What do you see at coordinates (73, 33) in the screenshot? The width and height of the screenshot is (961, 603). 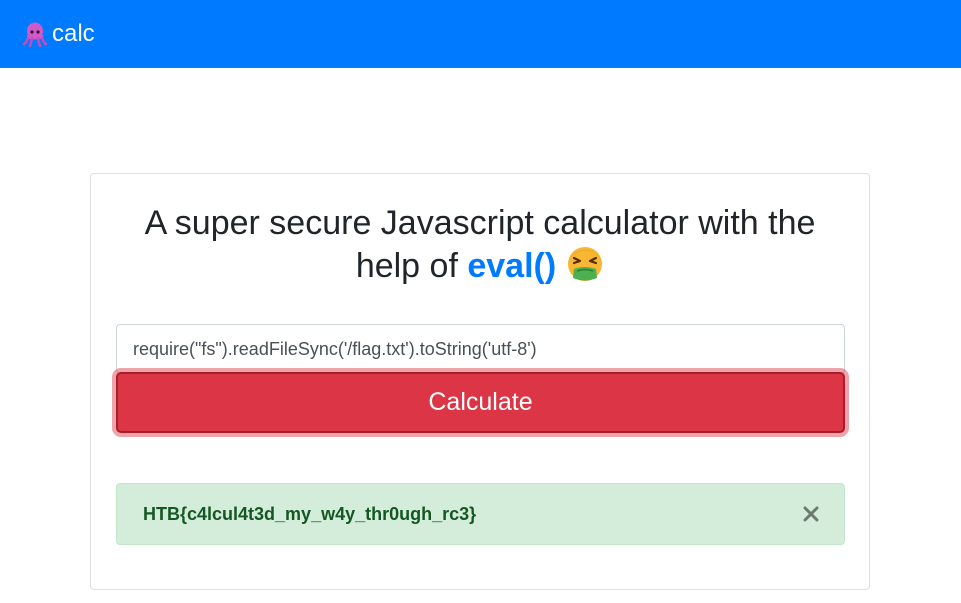 I see `brand-label: calc` at bounding box center [73, 33].